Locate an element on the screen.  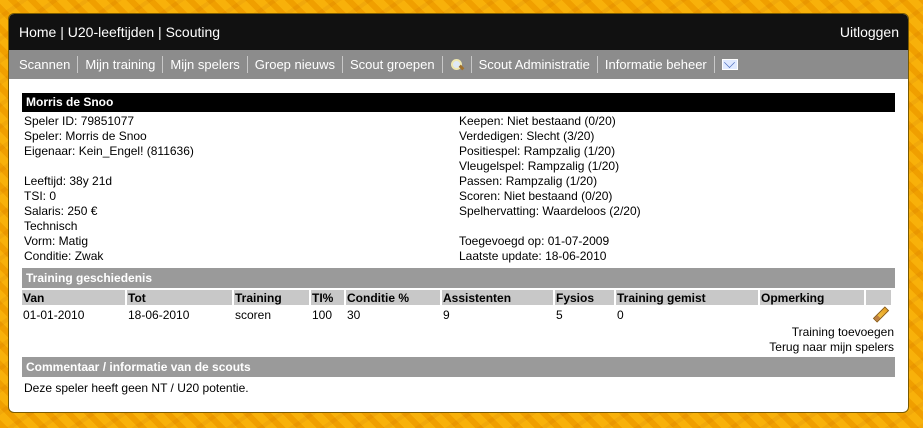
nav-item-scannen: Scannen is located at coordinates (45, 64).